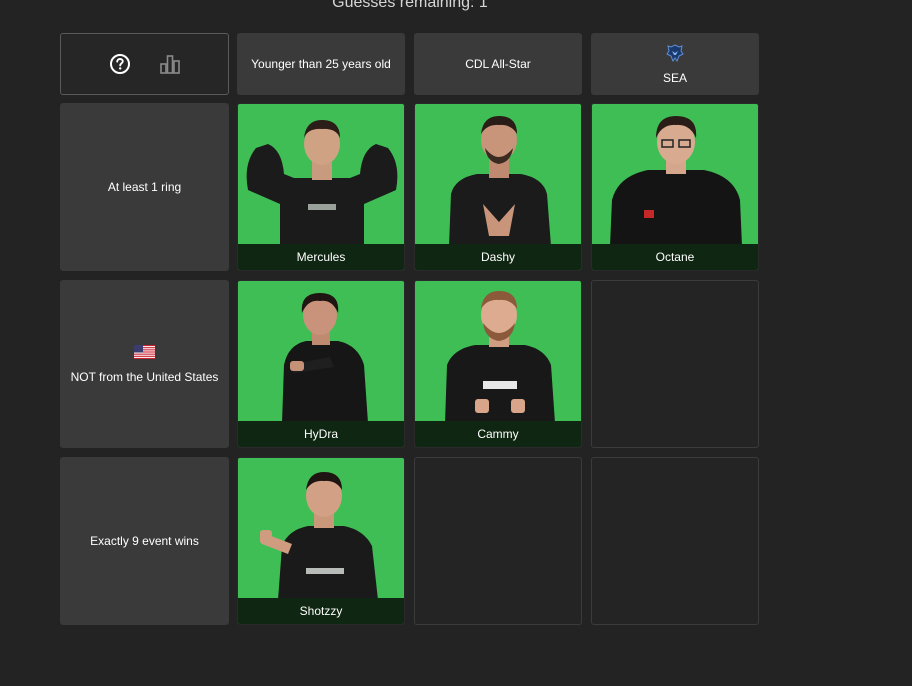 The image size is (912, 686). What do you see at coordinates (120, 64) in the screenshot?
I see `help-icon` at bounding box center [120, 64].